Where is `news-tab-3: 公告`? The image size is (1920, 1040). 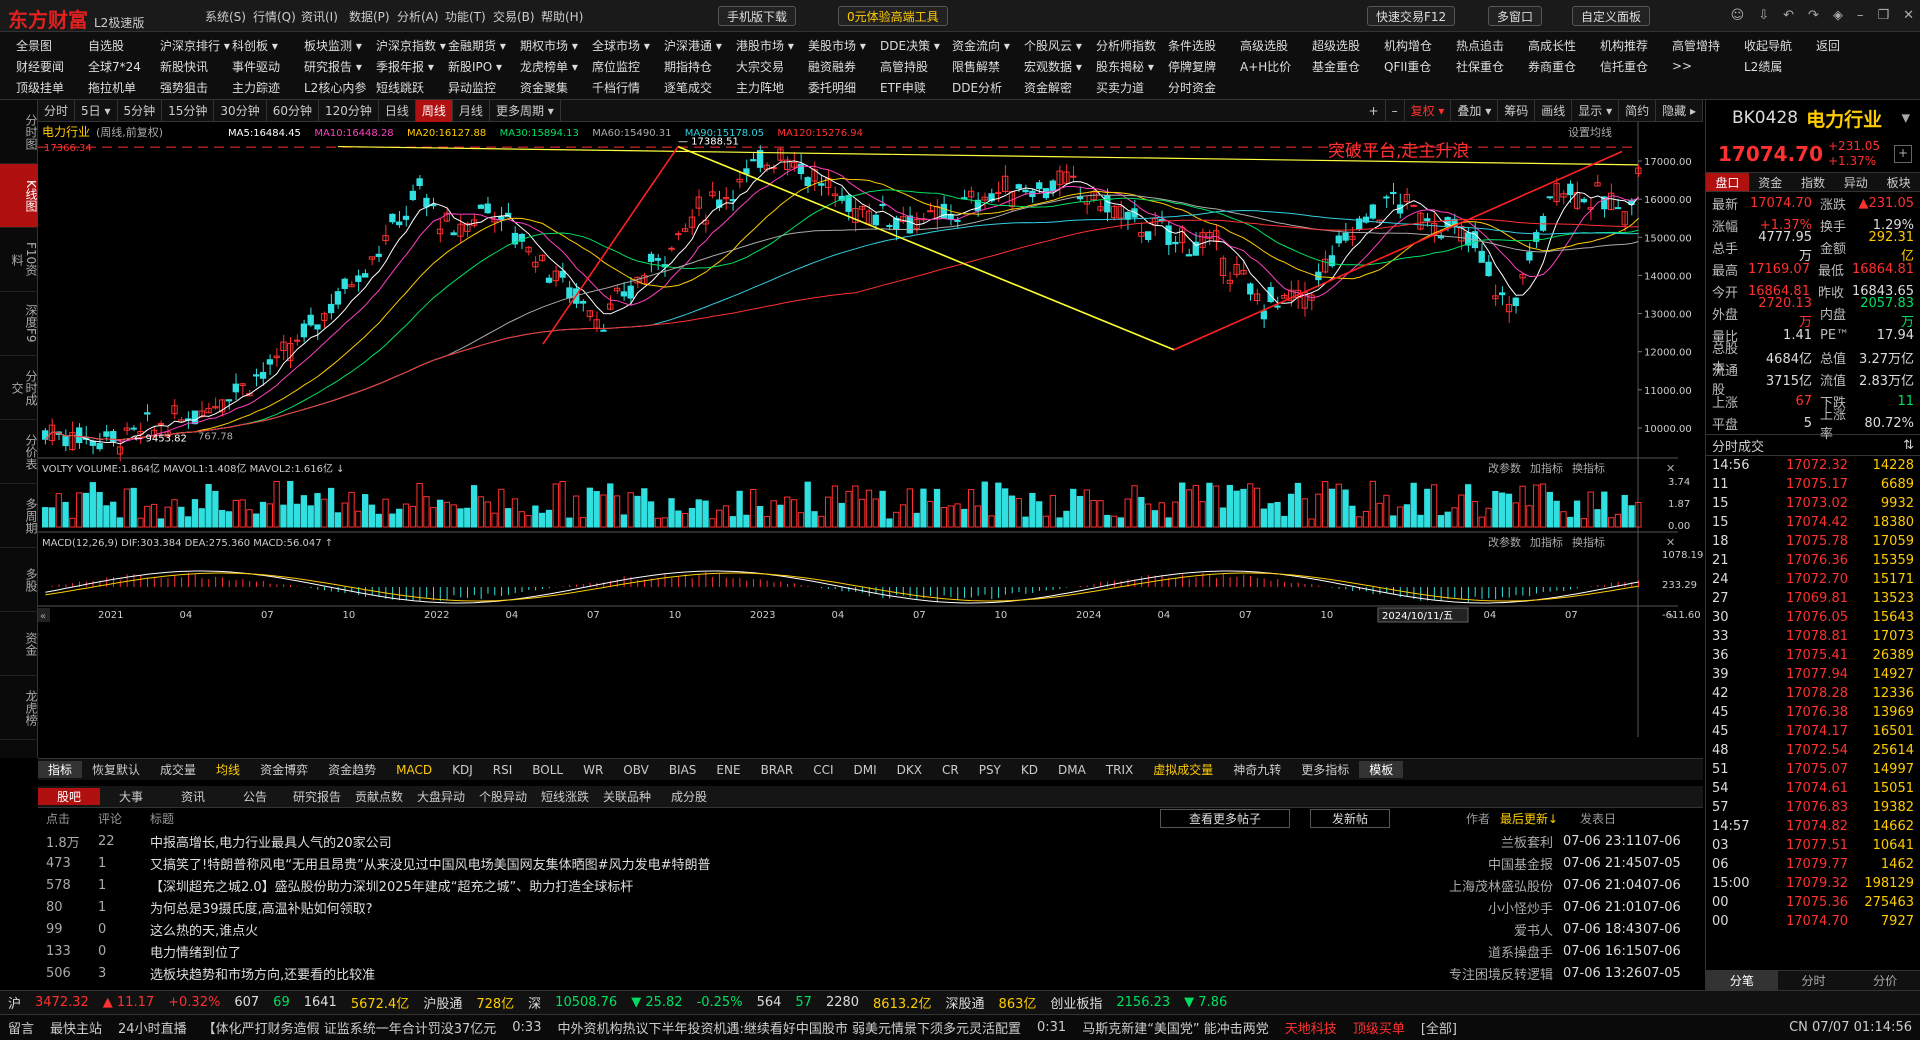 news-tab-3: 公告 is located at coordinates (255, 796).